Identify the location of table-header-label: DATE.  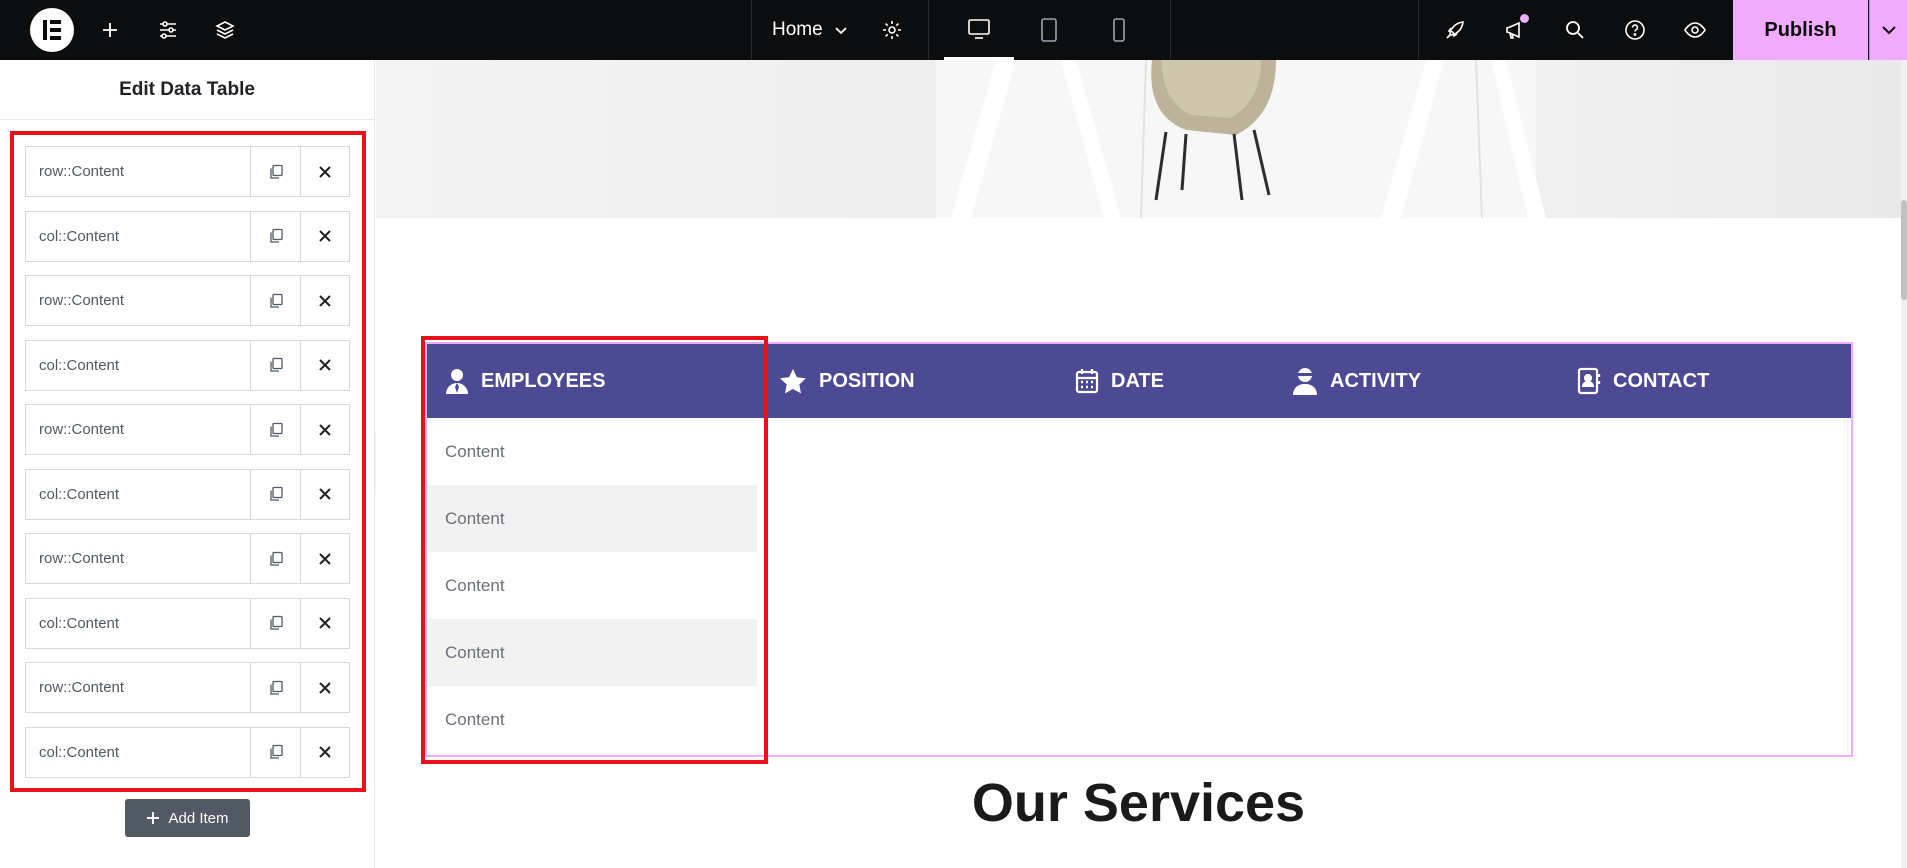
(1137, 380).